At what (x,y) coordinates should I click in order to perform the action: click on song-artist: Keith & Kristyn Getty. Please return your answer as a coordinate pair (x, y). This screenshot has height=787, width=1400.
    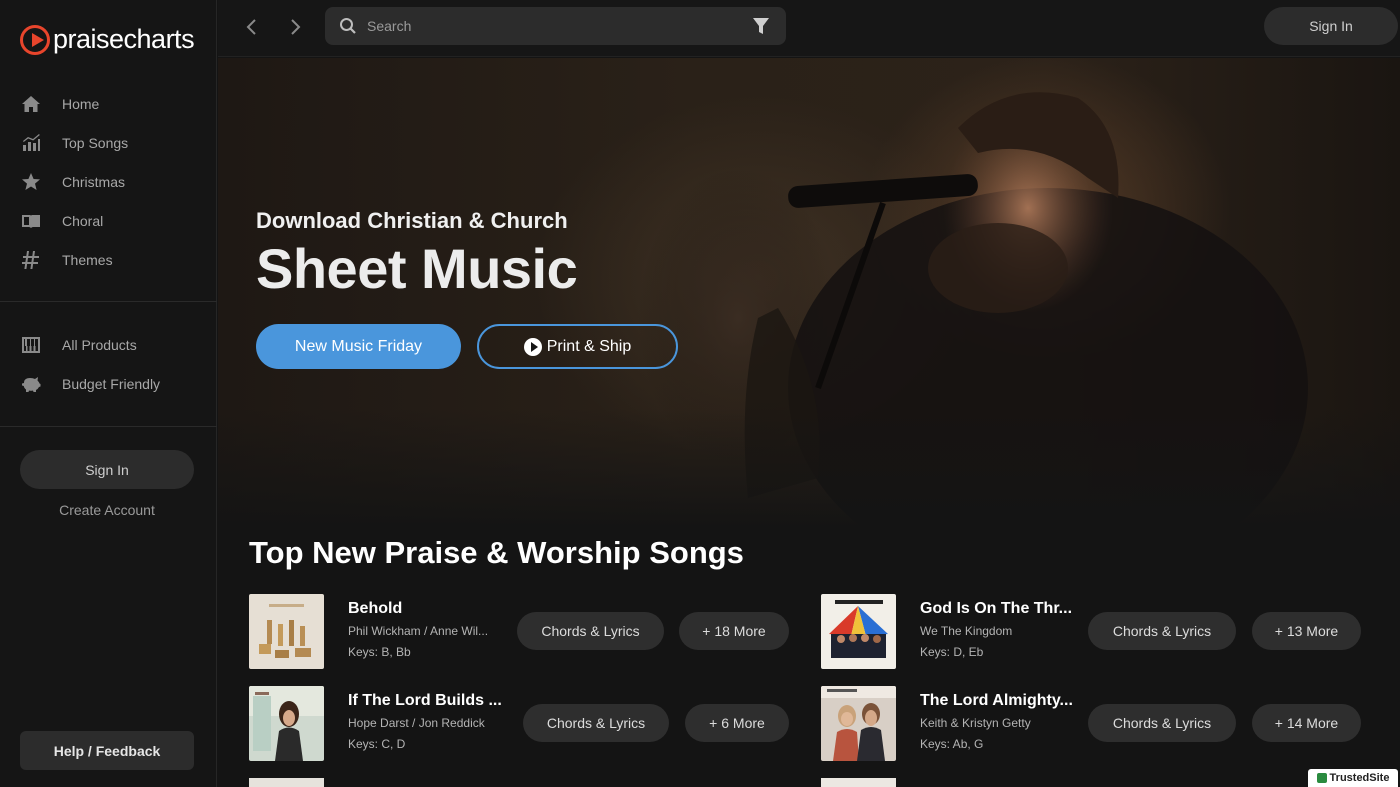
    Looking at the image, I should click on (975, 723).